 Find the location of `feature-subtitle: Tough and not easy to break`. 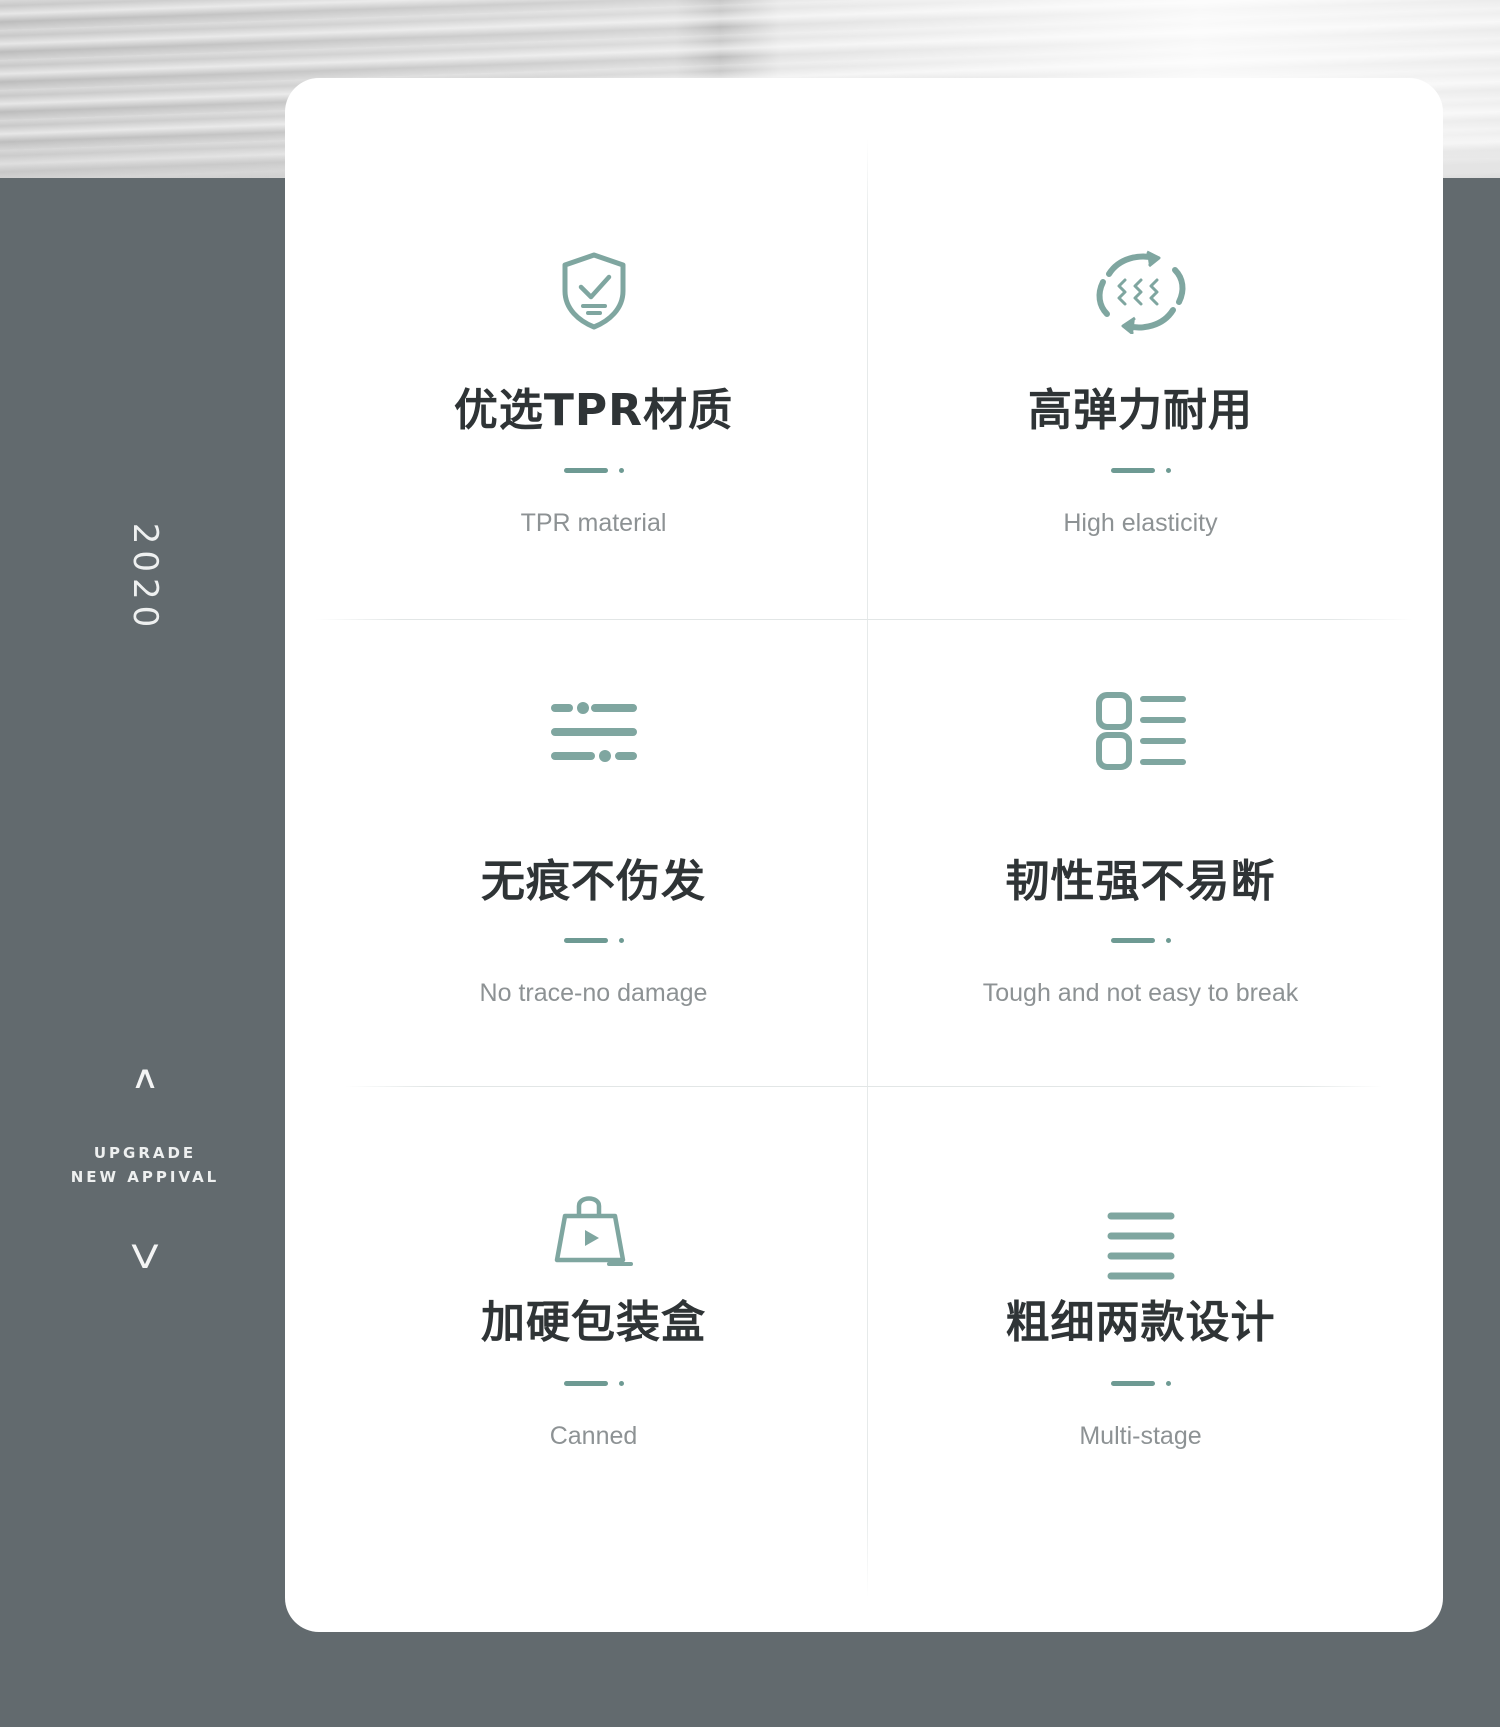

feature-subtitle: Tough and not easy to break is located at coordinates (1140, 993).